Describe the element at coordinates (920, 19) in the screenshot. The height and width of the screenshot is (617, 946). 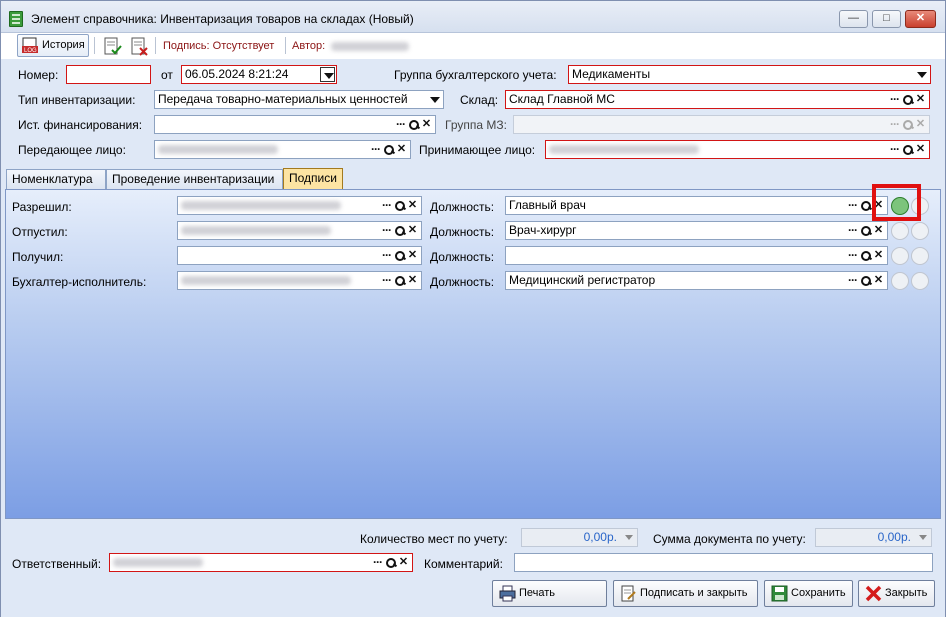
I see `close-window-button: ✕` at that location.